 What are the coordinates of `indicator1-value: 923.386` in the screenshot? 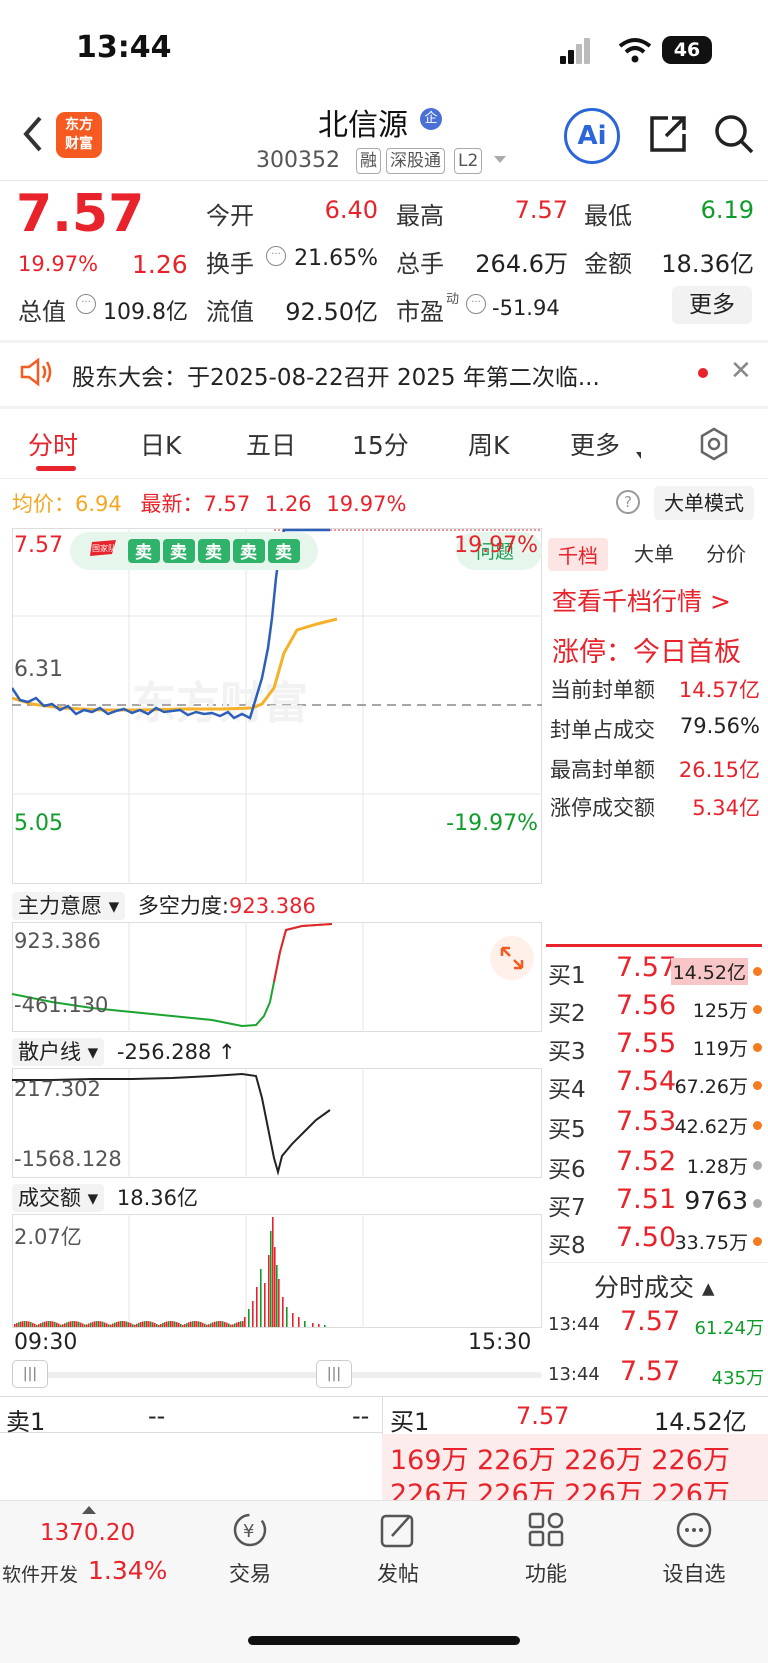 It's located at (272, 906).